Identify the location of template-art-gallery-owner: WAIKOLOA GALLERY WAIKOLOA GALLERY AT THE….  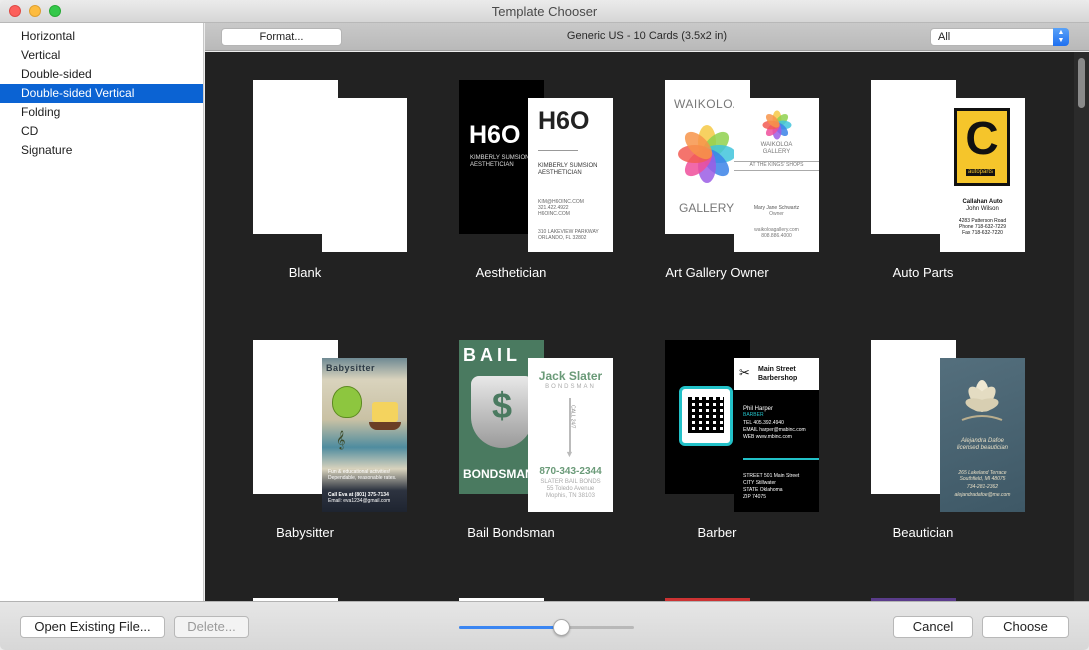
(718, 172).